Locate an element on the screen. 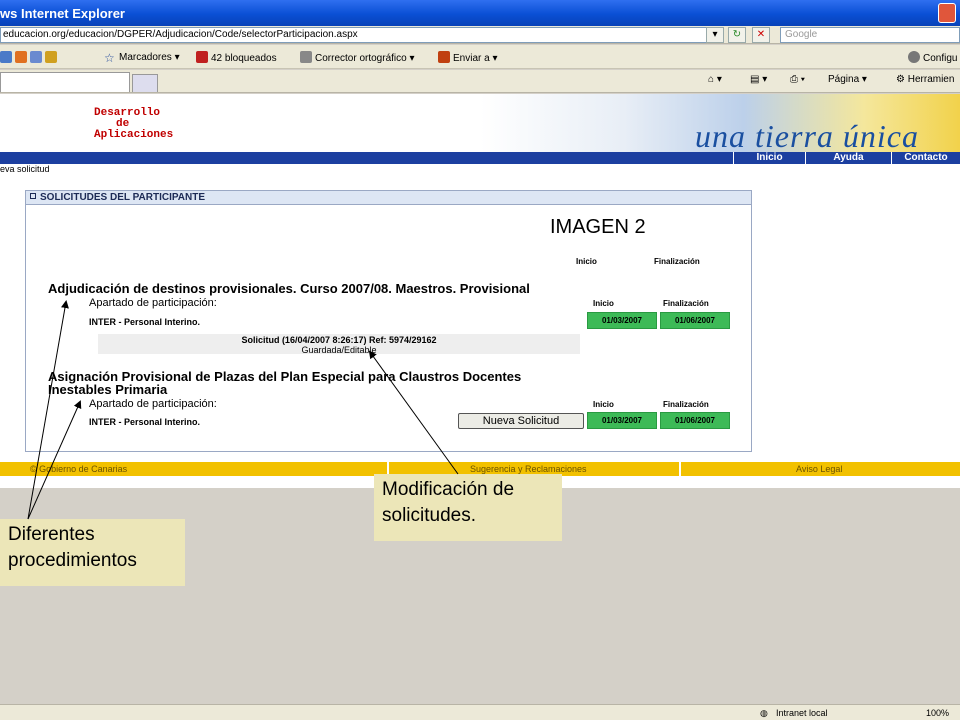 This screenshot has height=720, width=960. zoom-label: 100% is located at coordinates (937, 713).